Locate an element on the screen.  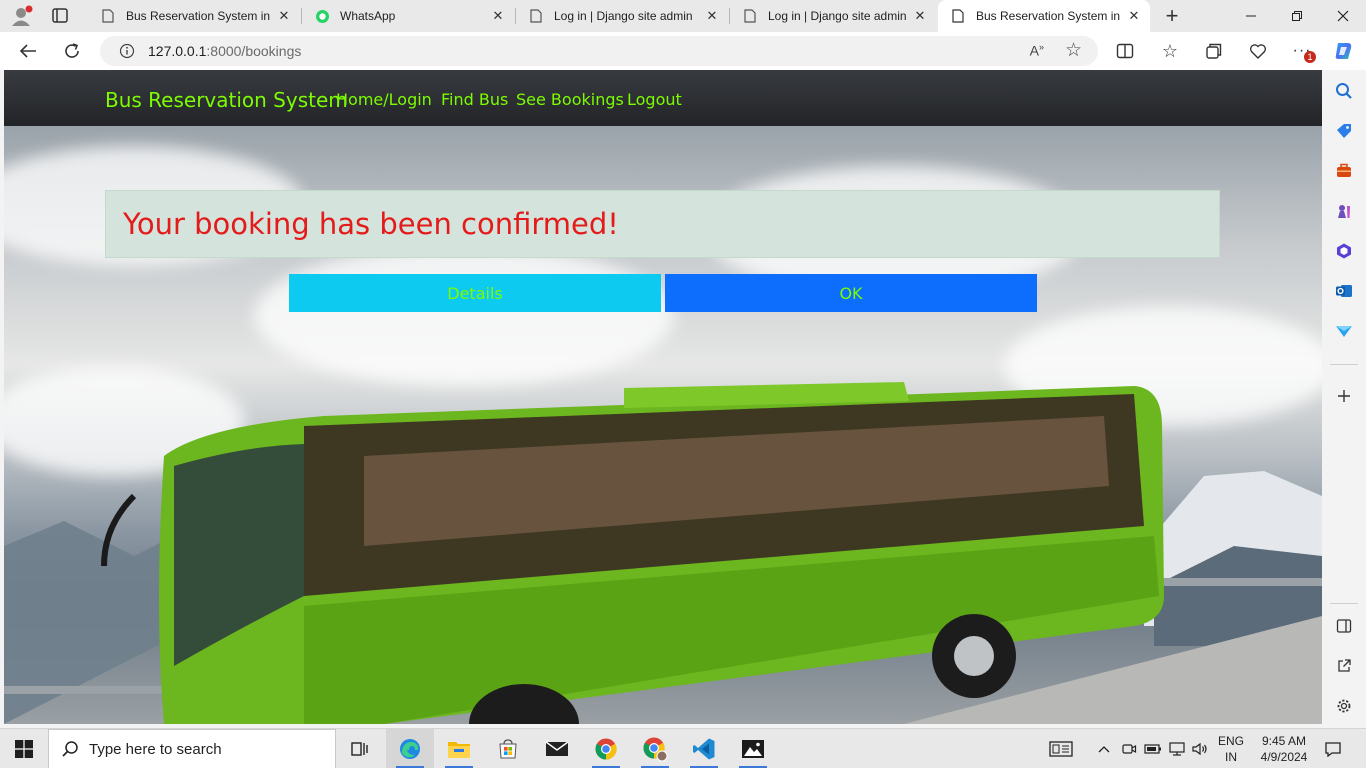
language-region: IN is located at coordinates (1231, 757).